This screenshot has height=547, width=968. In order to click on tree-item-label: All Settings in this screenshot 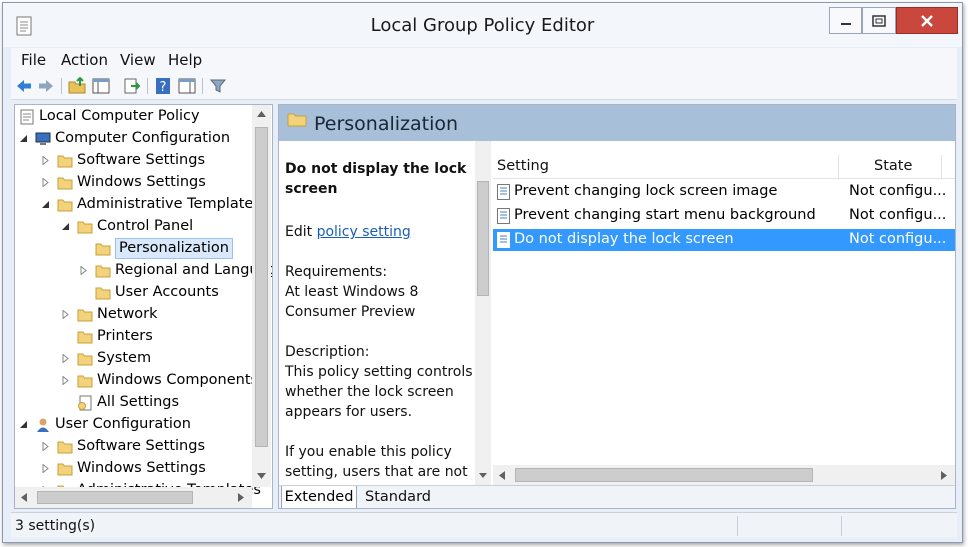, I will do `click(138, 402)`.